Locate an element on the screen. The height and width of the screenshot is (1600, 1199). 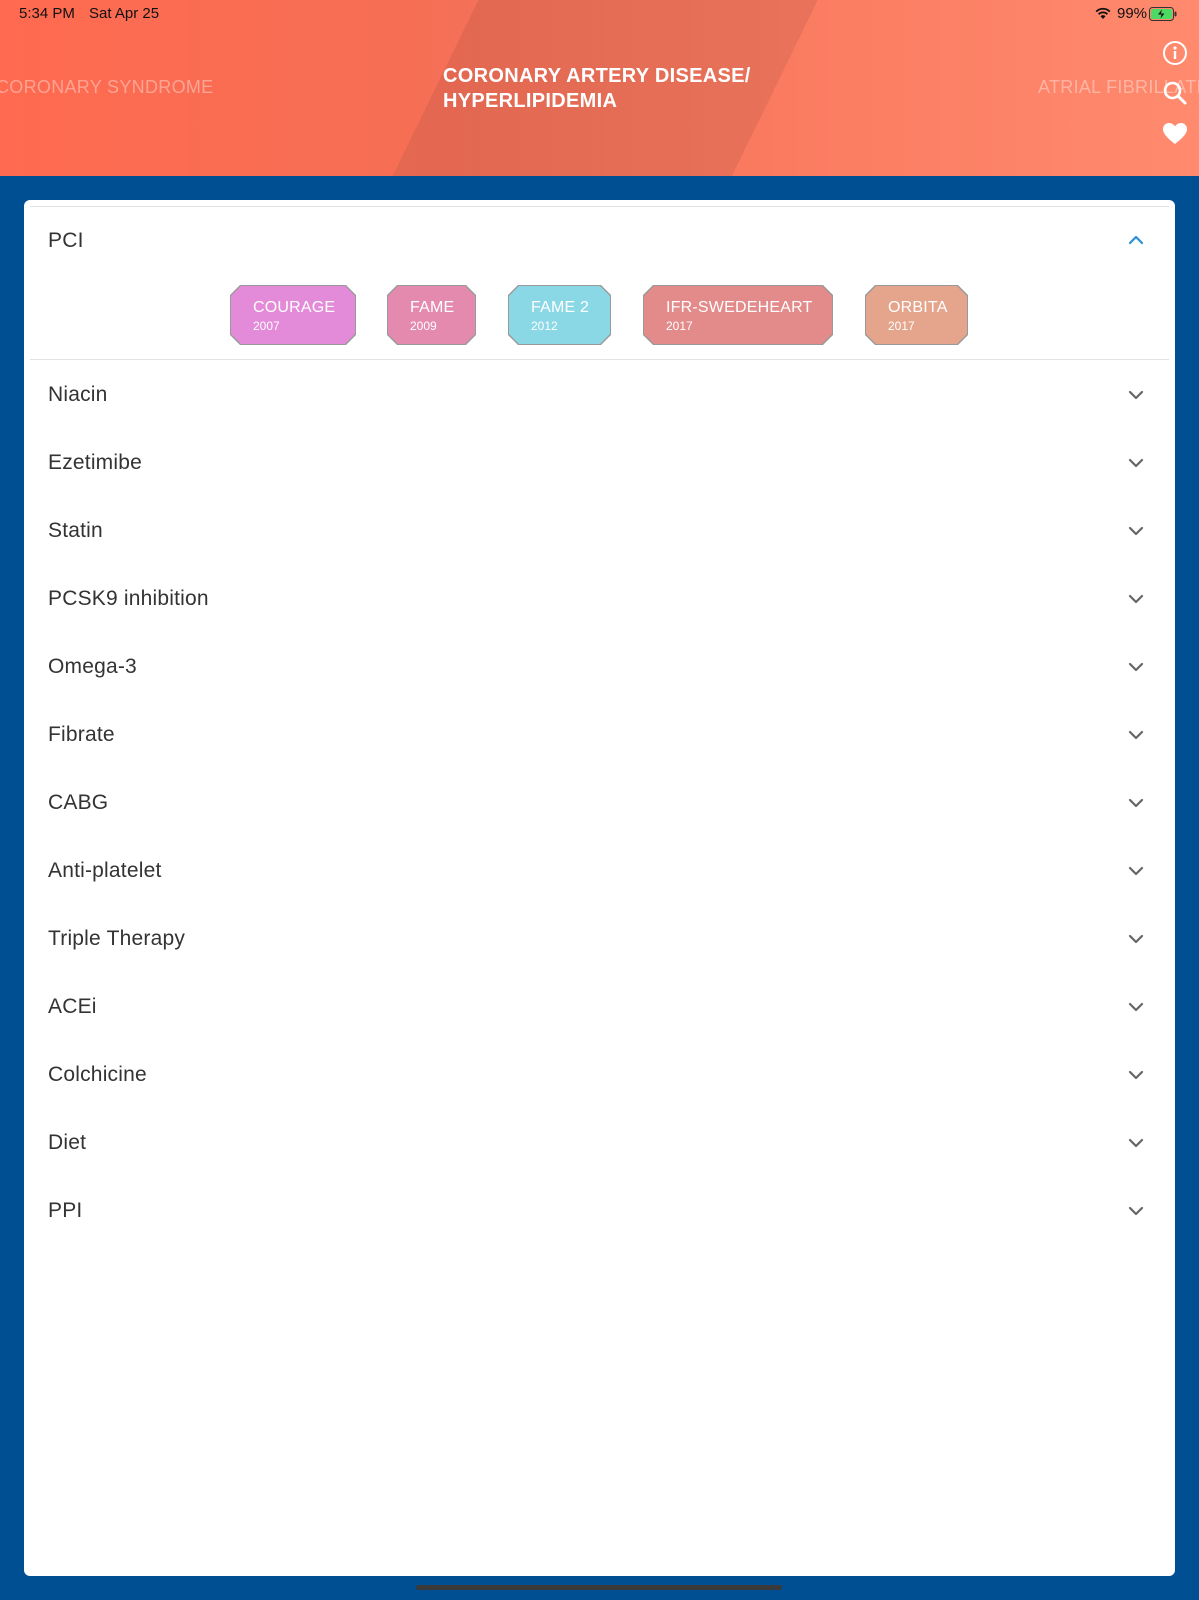
trial-badge-ifr-swedeheart: IFR-SWEDEHEART 2017 is located at coordinates (738, 315).